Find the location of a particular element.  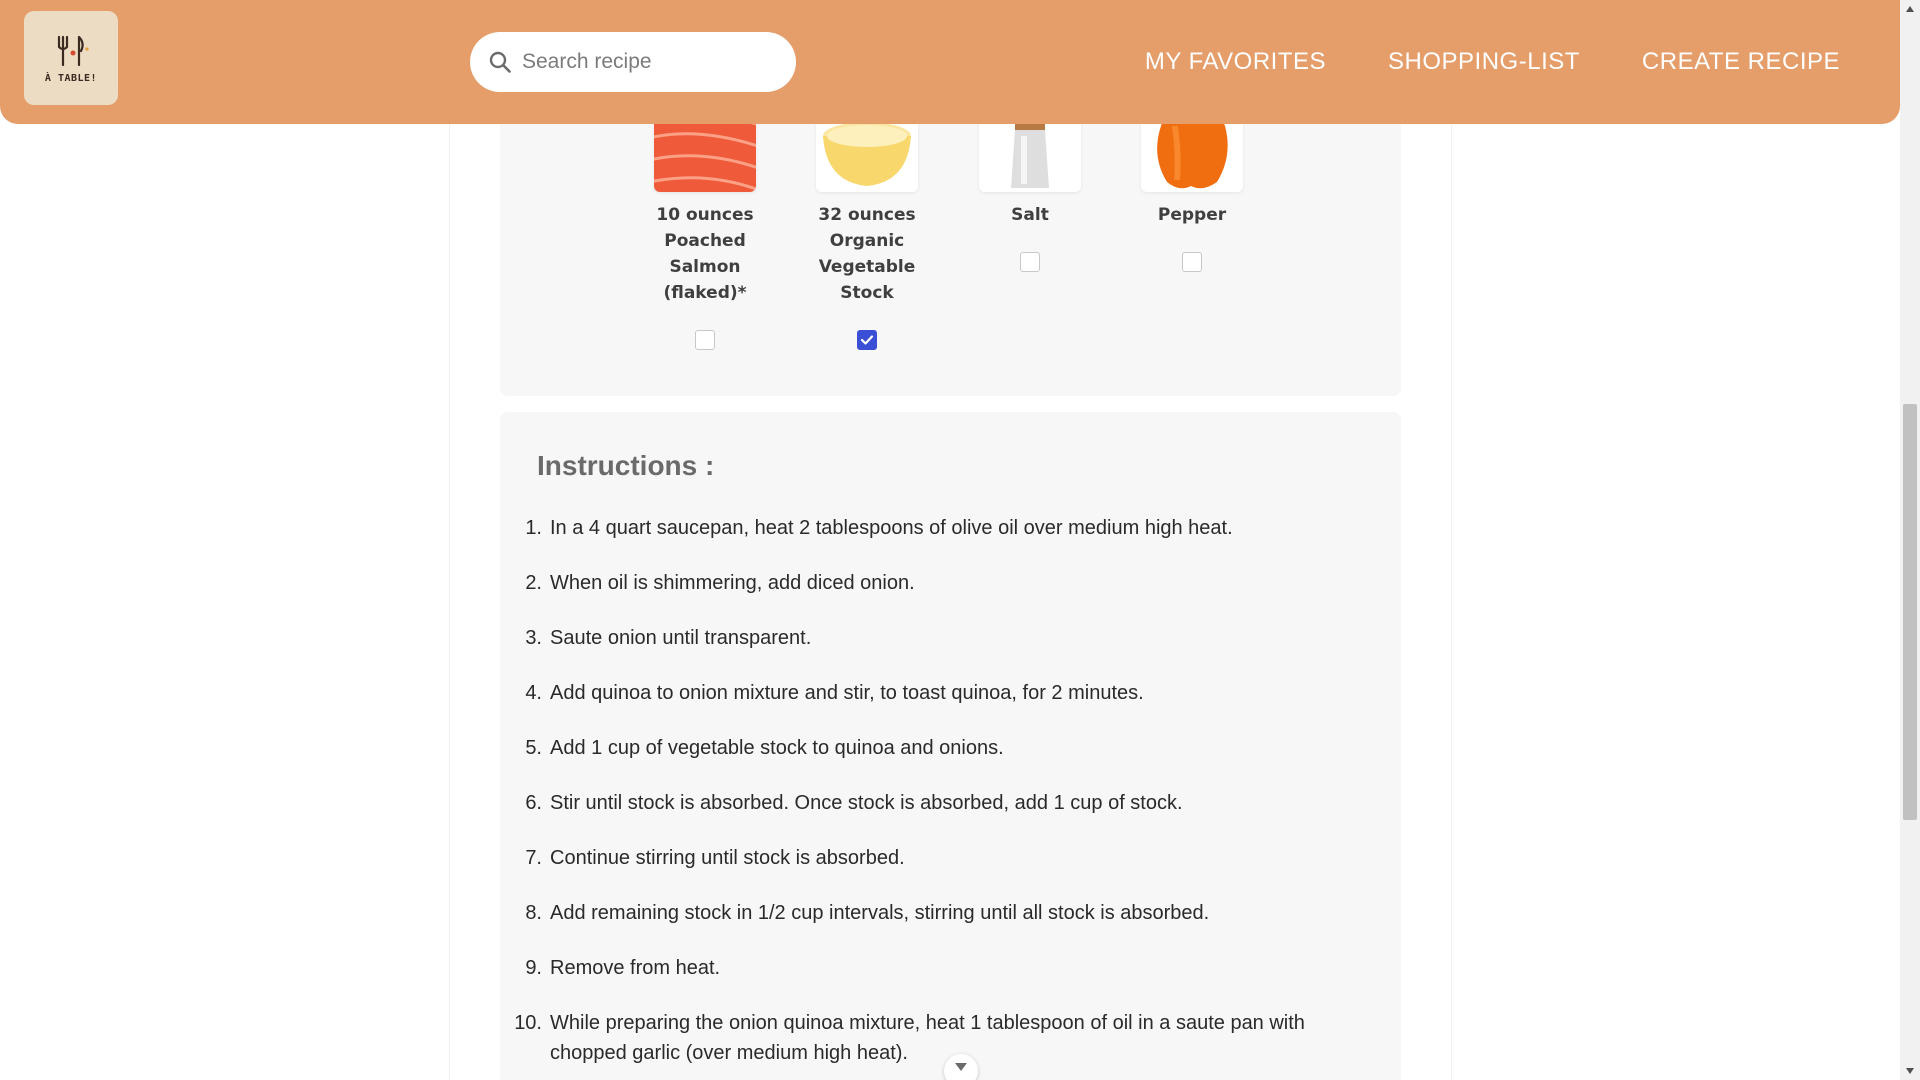

ingredient-item: 10 ounces Poached Salmon (flaked)* is located at coordinates (705, 223).